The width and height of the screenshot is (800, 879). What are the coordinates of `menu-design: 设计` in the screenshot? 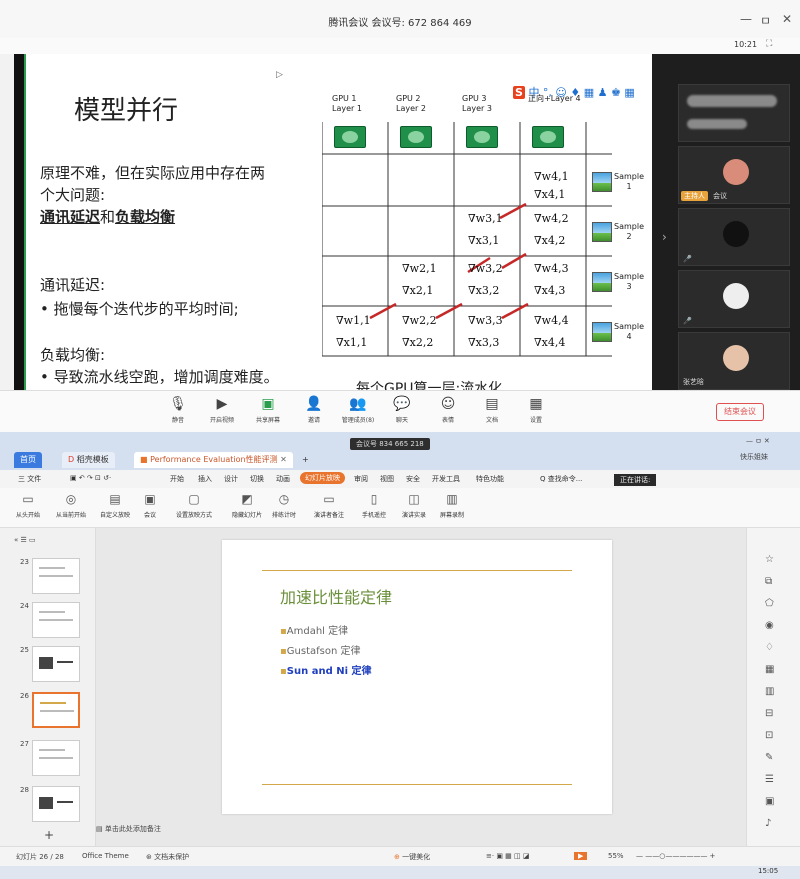 It's located at (231, 479).